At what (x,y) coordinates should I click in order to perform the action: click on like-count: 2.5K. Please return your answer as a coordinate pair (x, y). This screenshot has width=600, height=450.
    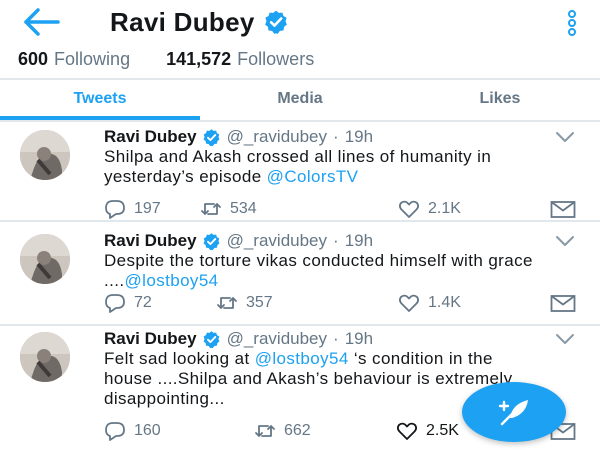
    Looking at the image, I should click on (442, 430).